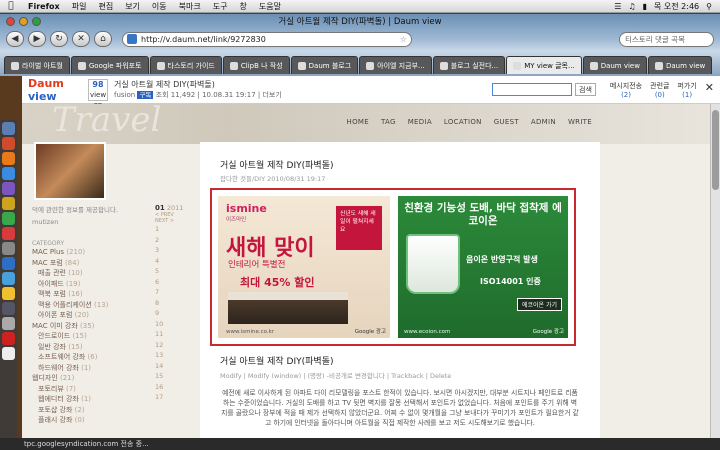  I want to click on calendar-day: 5, so click(170, 271).